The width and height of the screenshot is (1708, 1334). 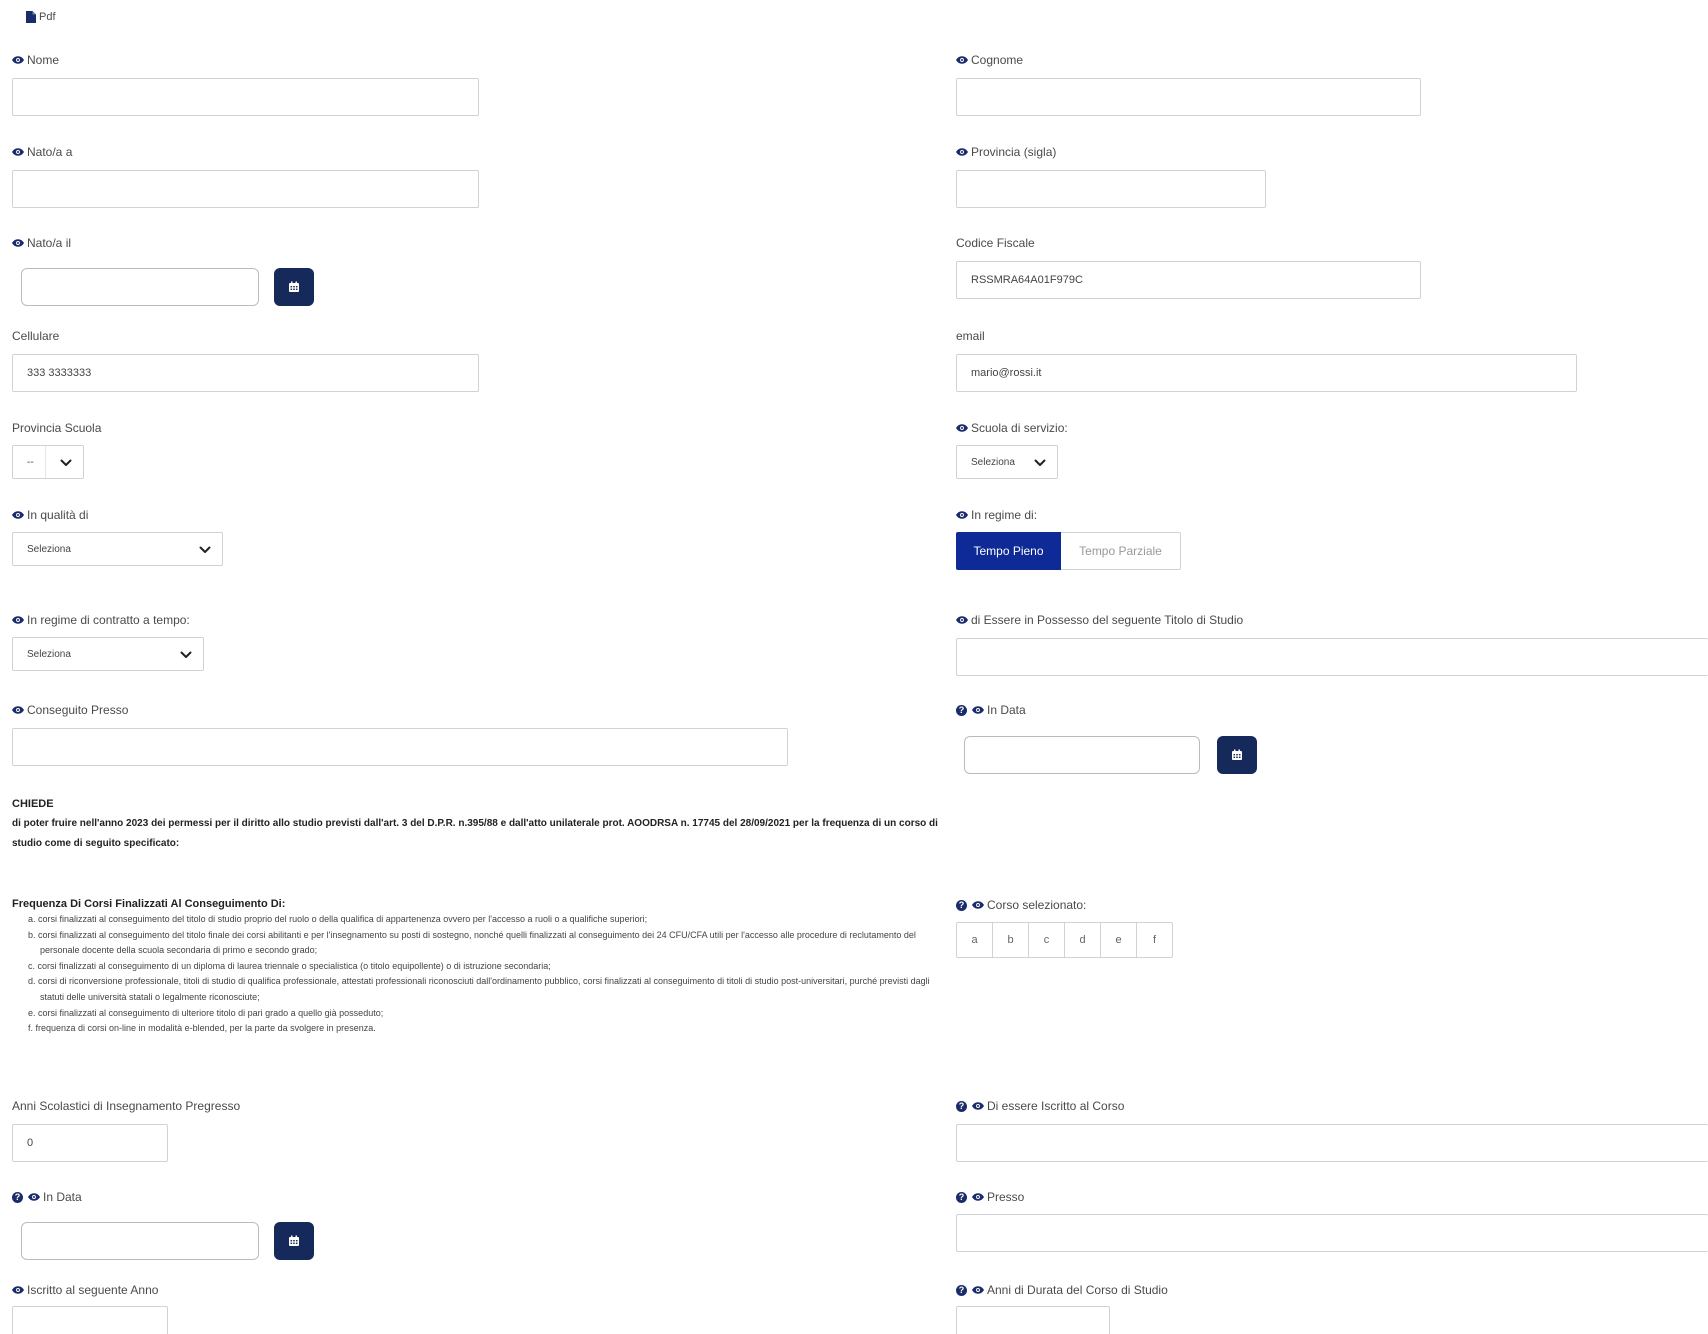 I want to click on scuola-servizio-select: Seleziona, so click(x=1007, y=462).